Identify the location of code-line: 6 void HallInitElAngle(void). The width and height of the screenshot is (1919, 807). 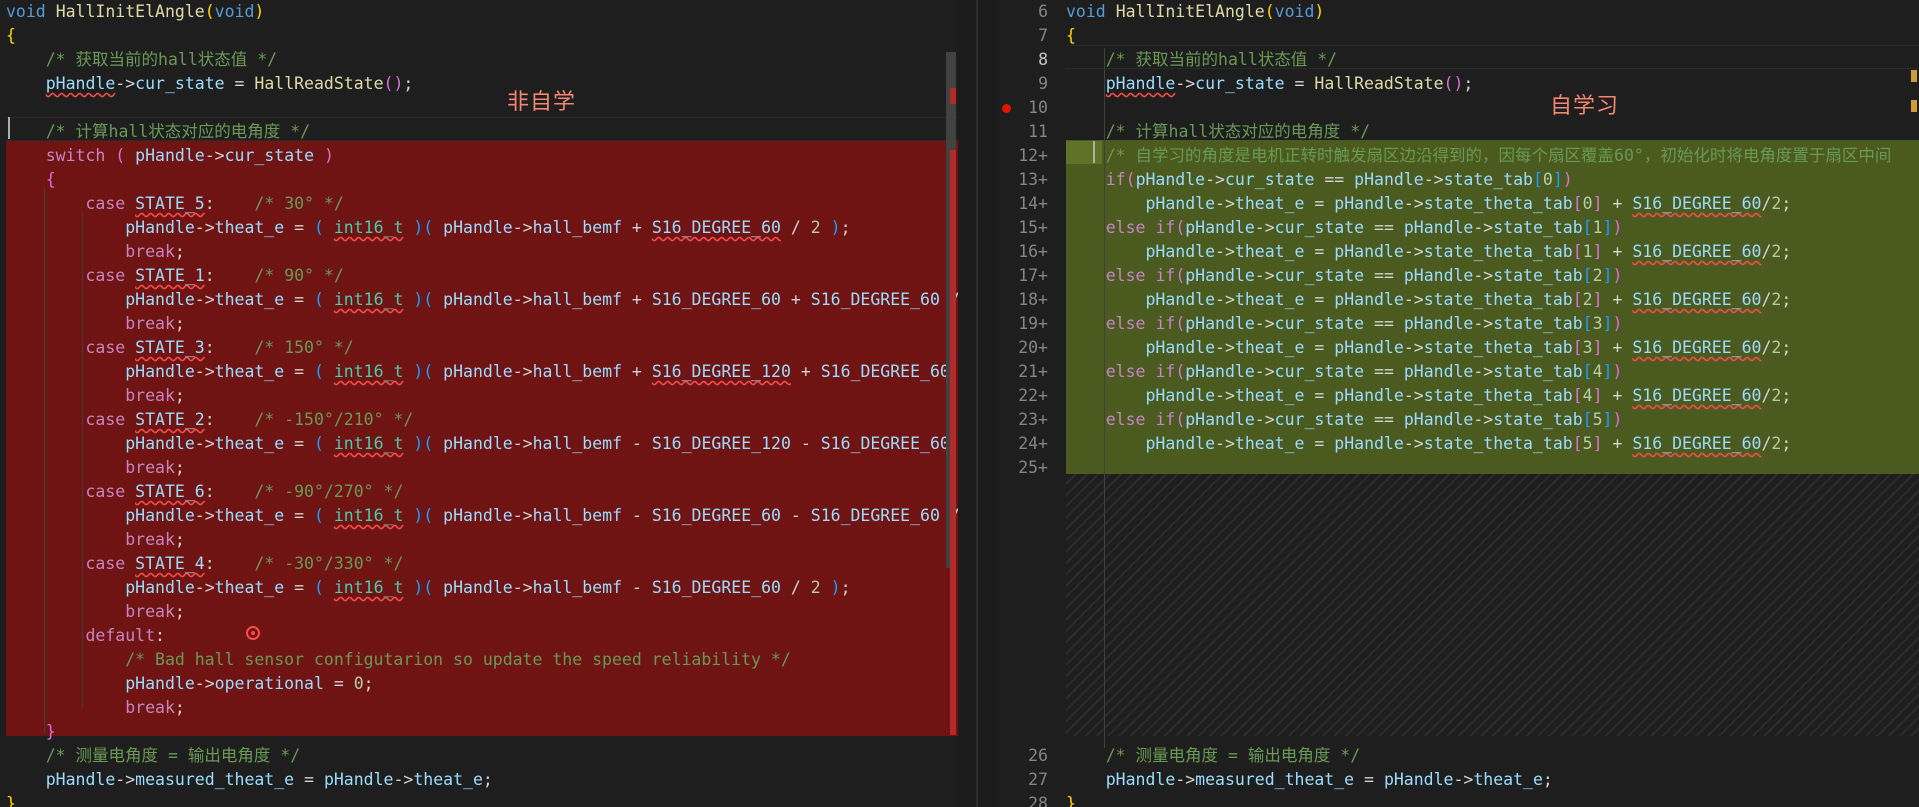
(1457, 12).